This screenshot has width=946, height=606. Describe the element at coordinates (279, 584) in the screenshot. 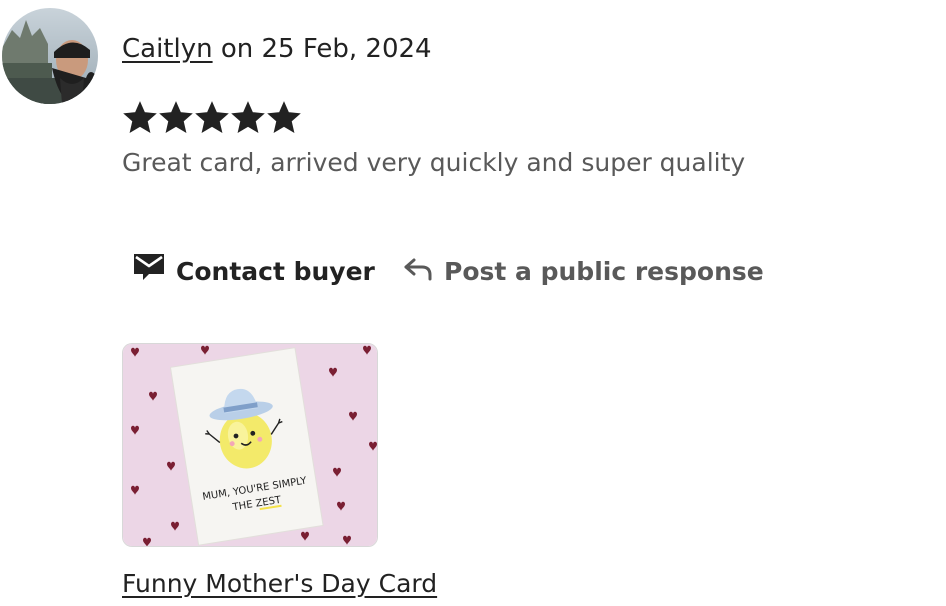

I see `listing-title-link: Funny Mother's Day Card` at that location.